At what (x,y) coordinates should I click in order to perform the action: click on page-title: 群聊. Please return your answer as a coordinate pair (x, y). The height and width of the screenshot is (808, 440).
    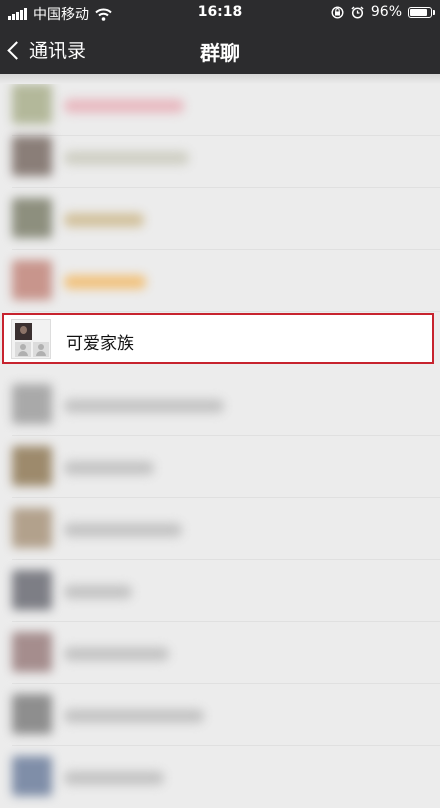
    Looking at the image, I should click on (220, 53).